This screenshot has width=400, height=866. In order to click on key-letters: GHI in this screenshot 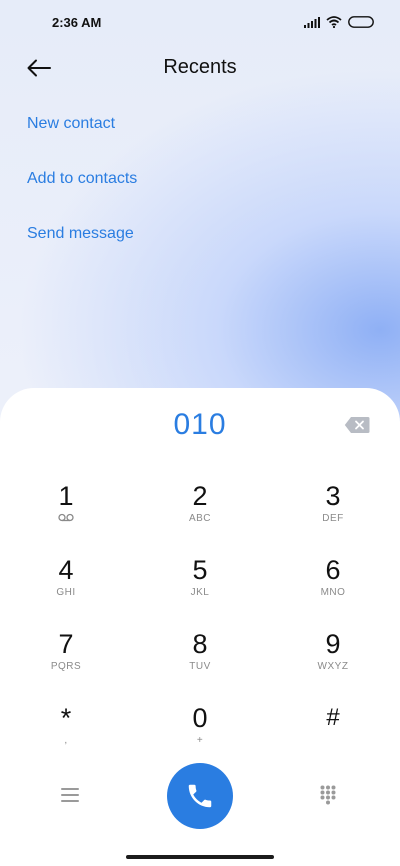, I will do `click(66, 592)`.